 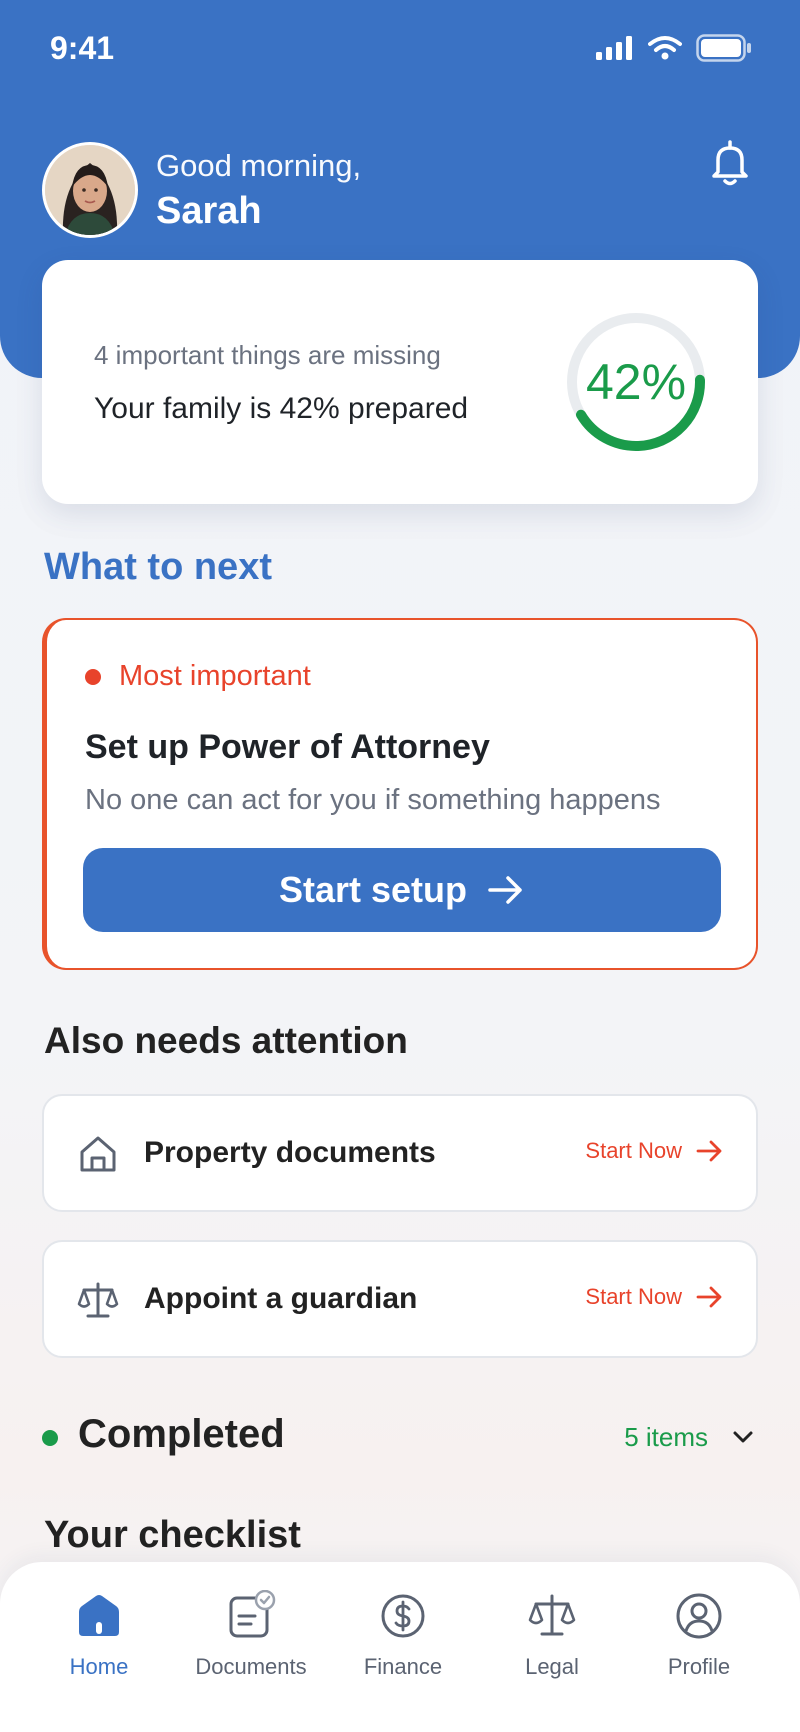 What do you see at coordinates (252, 1614) in the screenshot?
I see `documents-icon` at bounding box center [252, 1614].